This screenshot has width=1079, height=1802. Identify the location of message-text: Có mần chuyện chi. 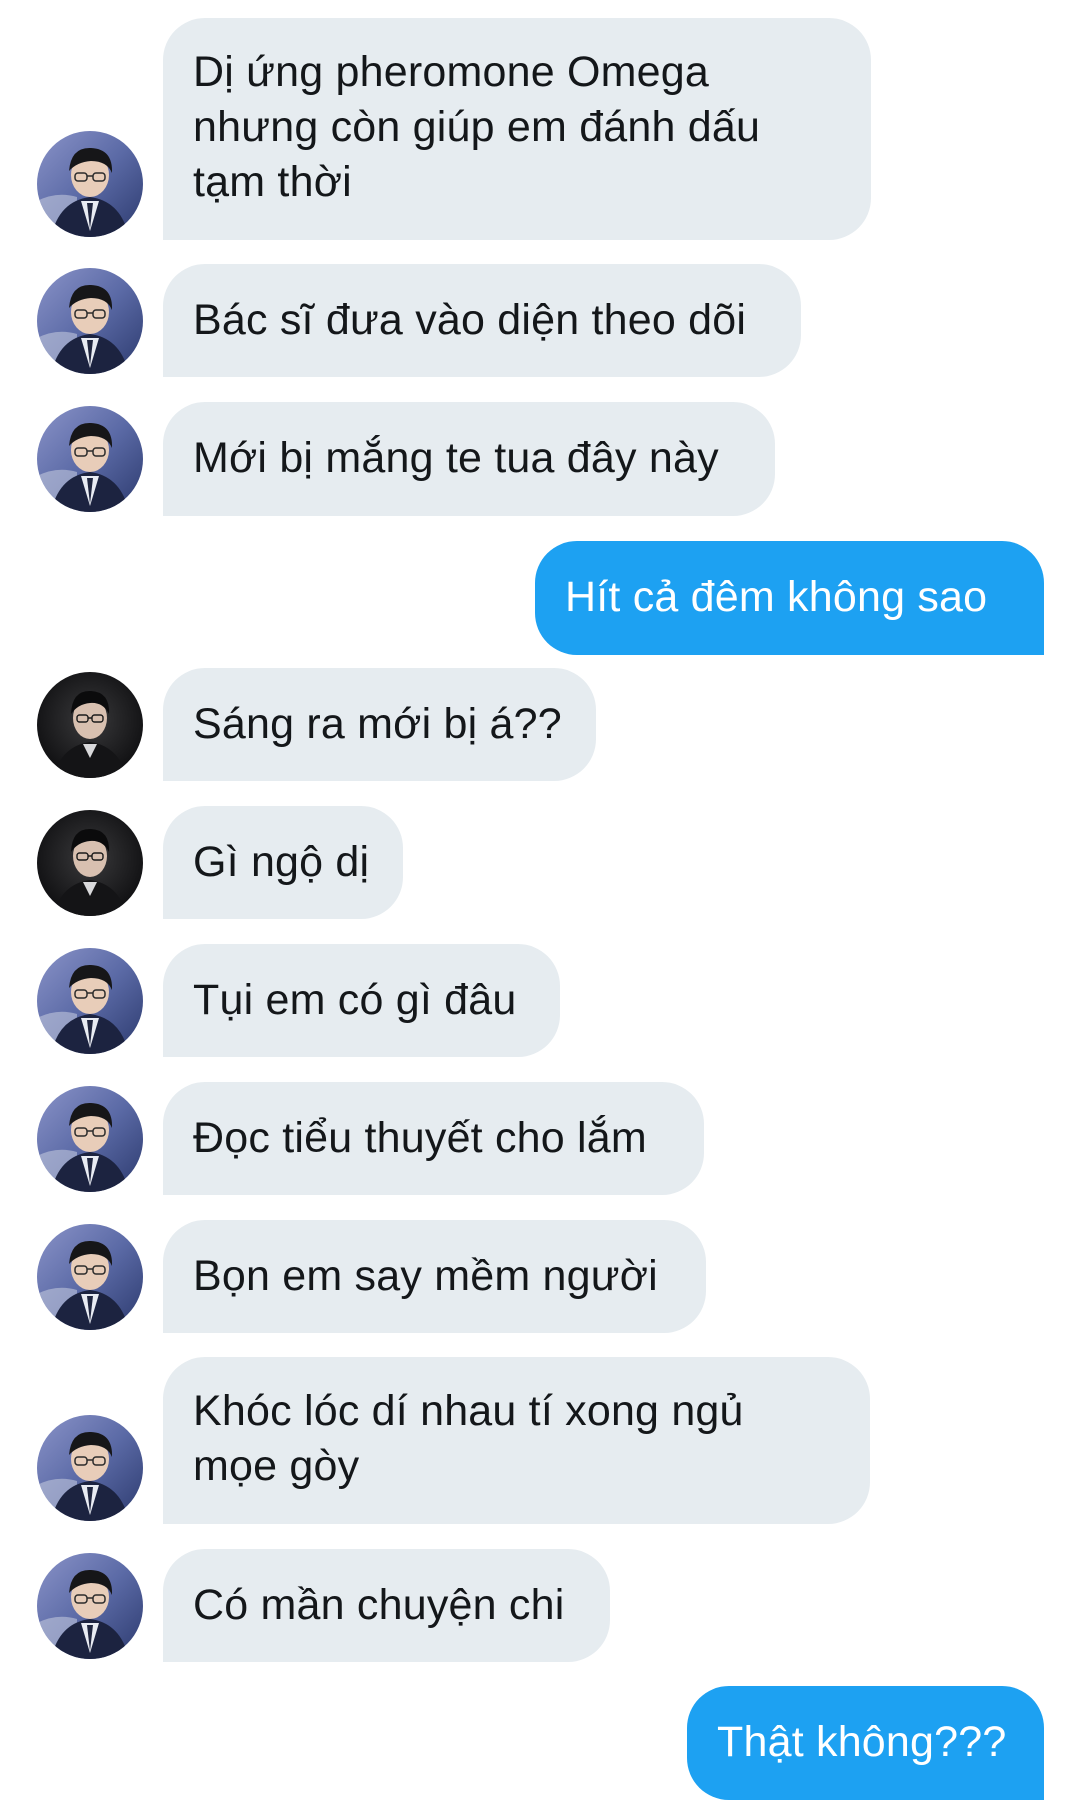
(379, 1605).